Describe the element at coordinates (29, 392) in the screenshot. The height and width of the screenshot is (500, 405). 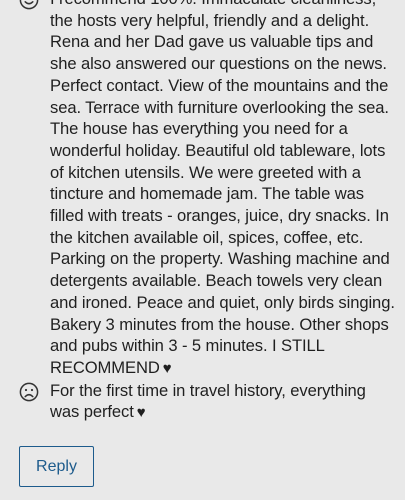
I see `frowning-face-icon` at that location.